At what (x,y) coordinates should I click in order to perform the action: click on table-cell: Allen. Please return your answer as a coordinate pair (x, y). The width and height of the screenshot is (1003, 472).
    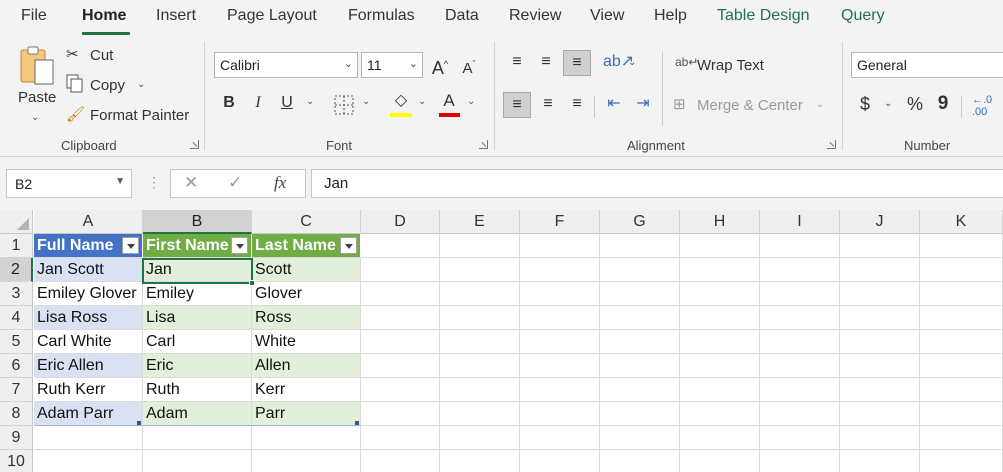
    Looking at the image, I should click on (306, 366).